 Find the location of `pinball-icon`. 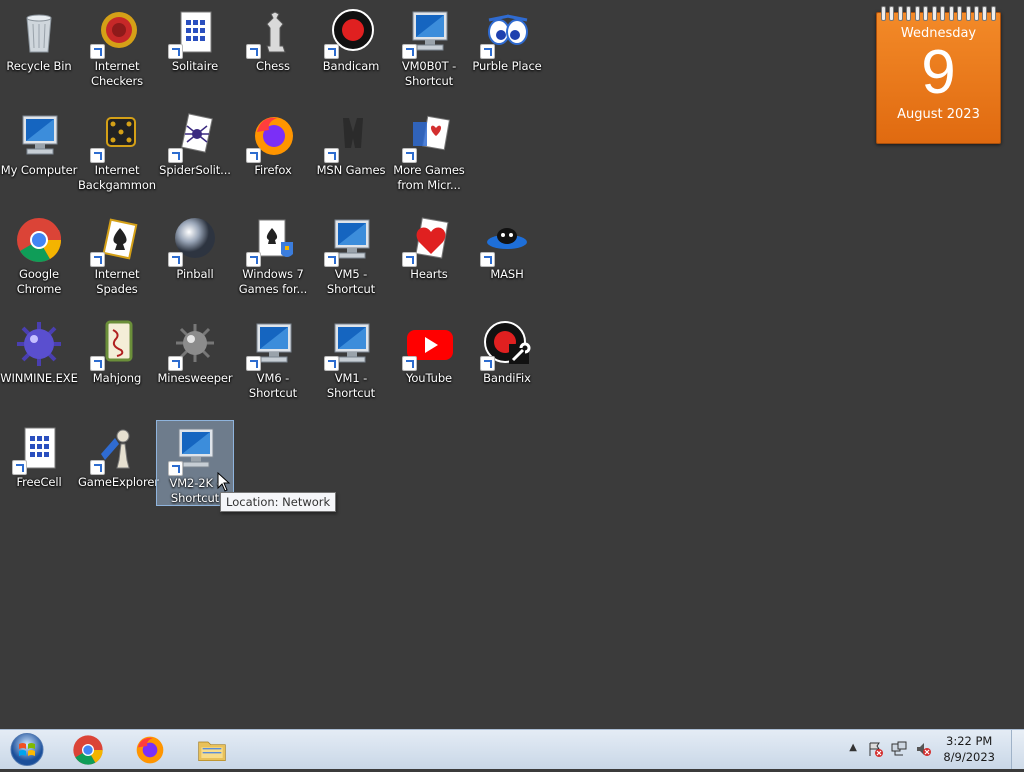

pinball-icon is located at coordinates (193, 241).